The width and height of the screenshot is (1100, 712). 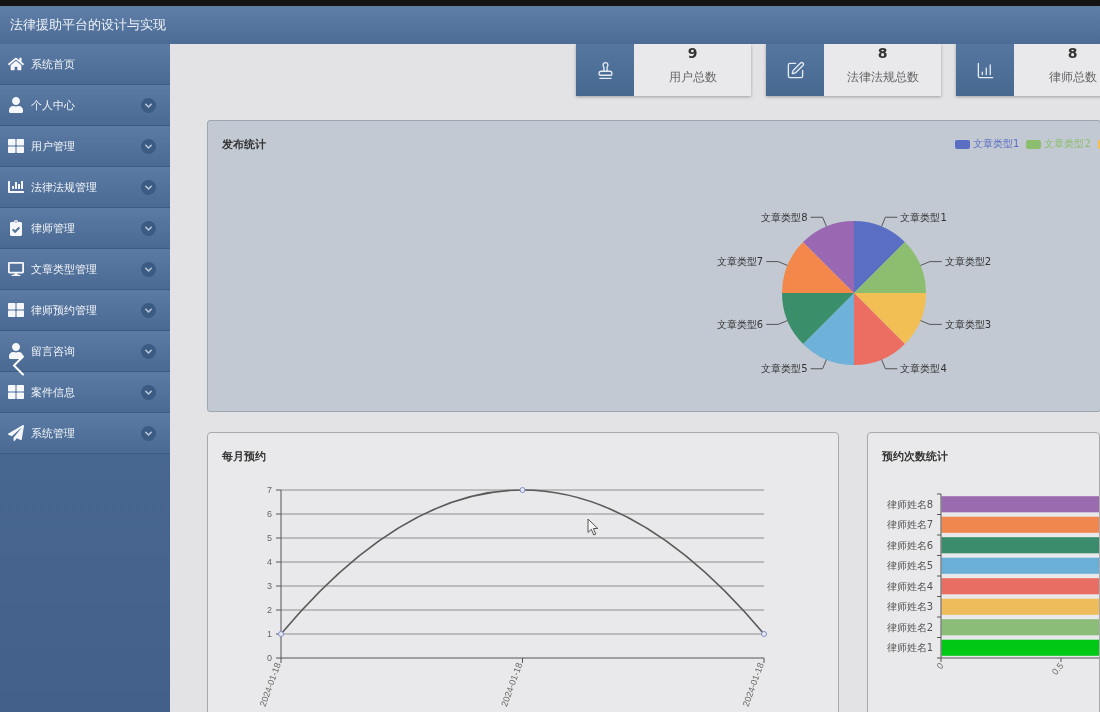 What do you see at coordinates (269, 538) in the screenshot?
I see `axis-label: 5` at bounding box center [269, 538].